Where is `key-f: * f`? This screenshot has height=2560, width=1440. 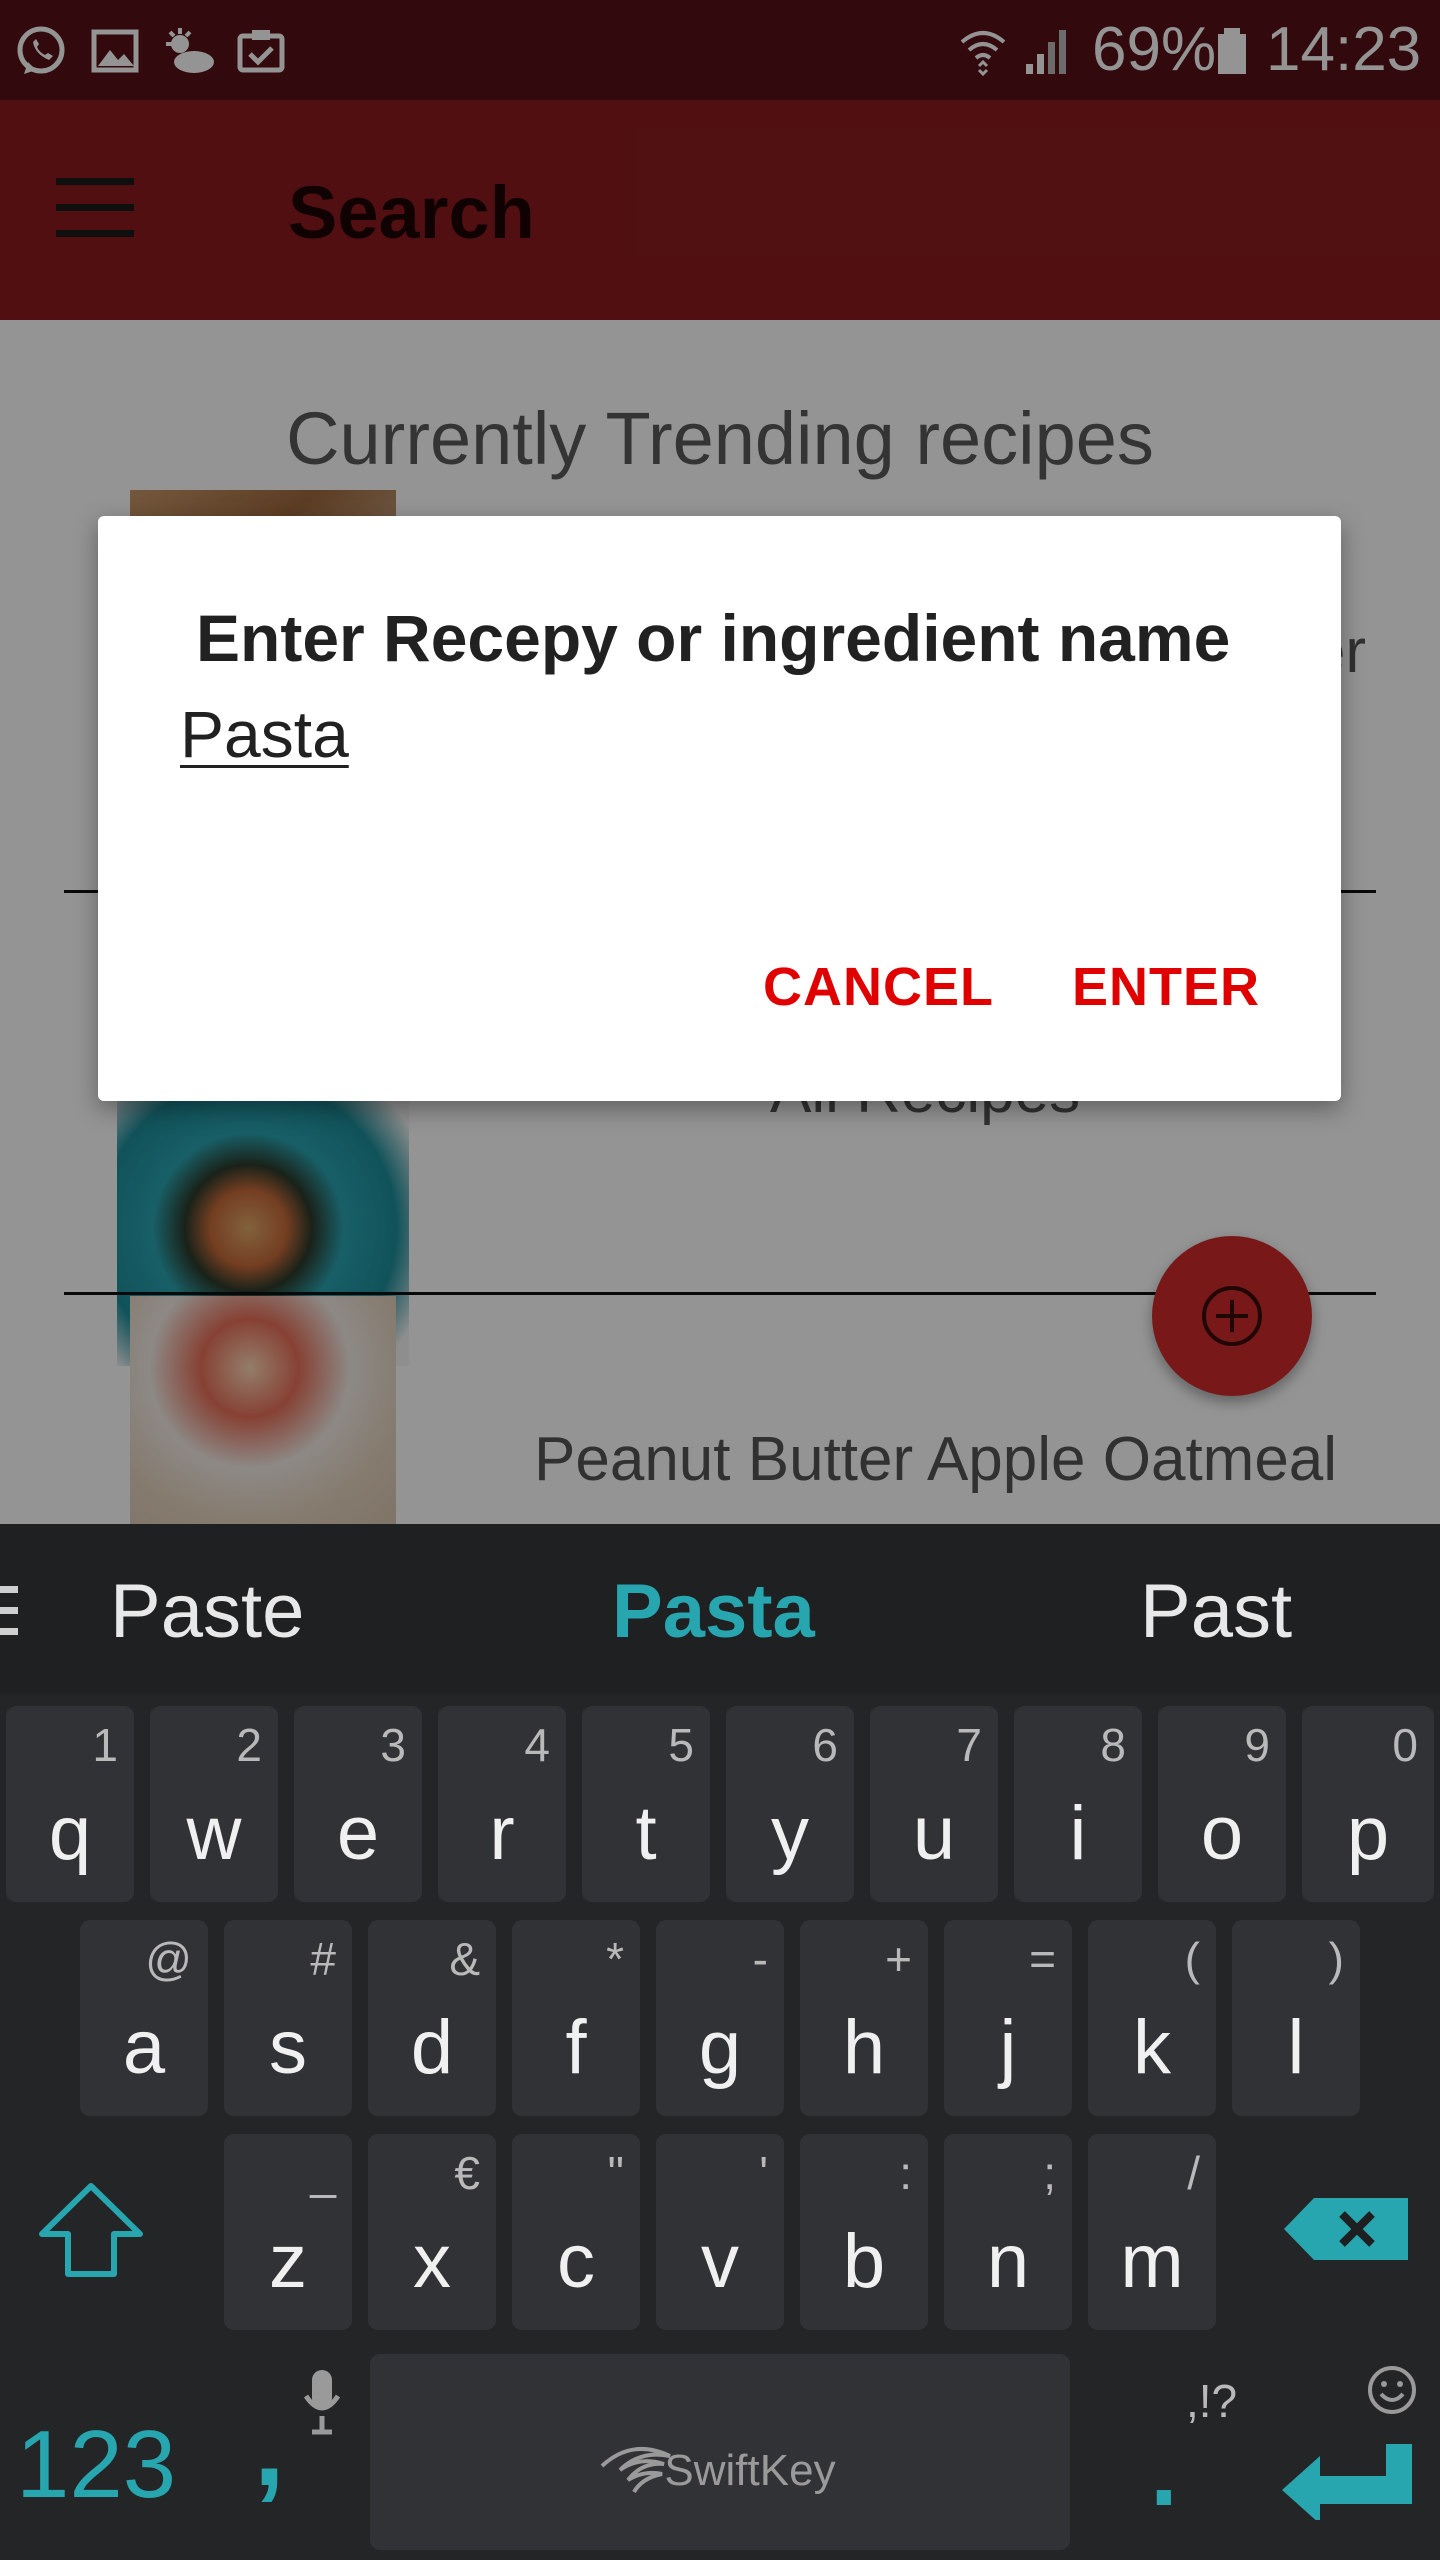 key-f: * f is located at coordinates (576, 2018).